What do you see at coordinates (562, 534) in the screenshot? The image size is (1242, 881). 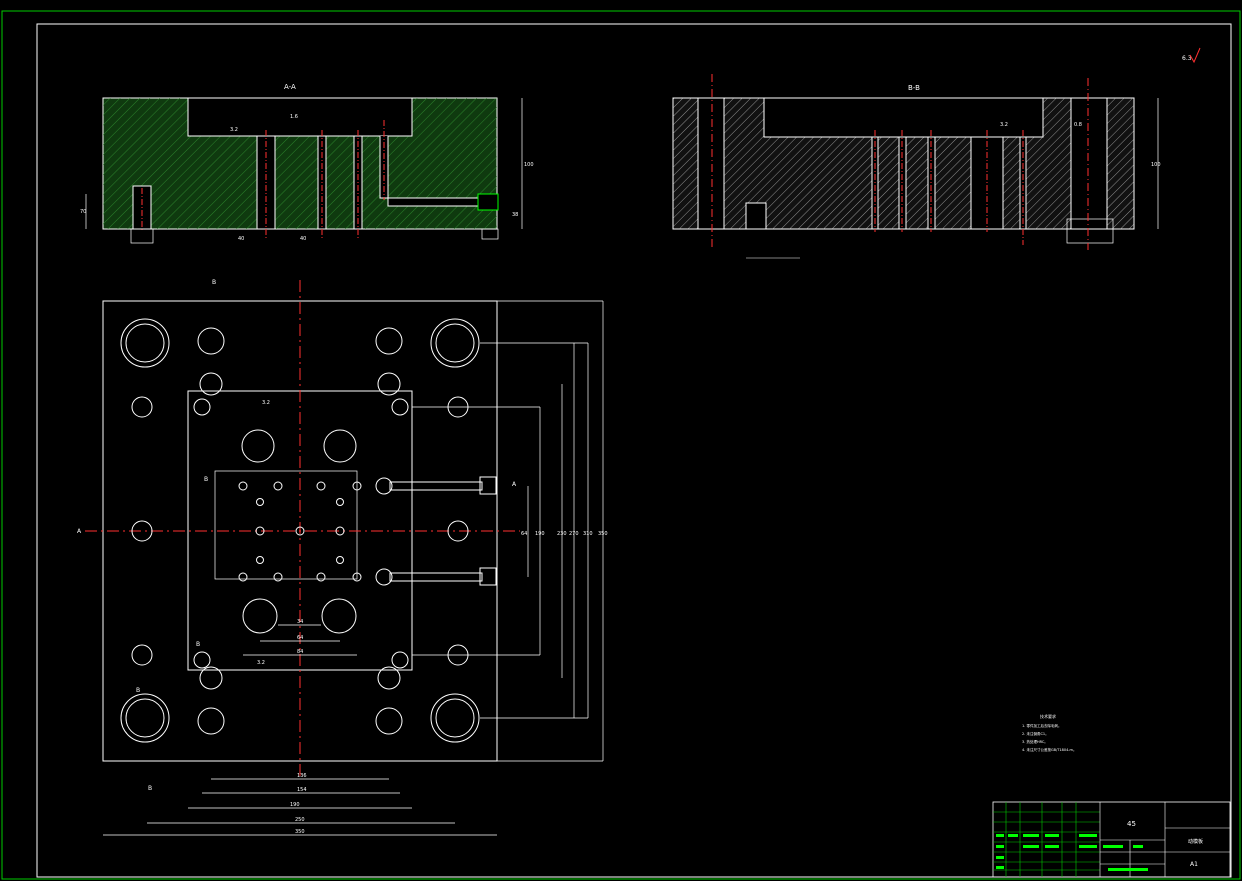 I see `svg-text: 230` at bounding box center [562, 534].